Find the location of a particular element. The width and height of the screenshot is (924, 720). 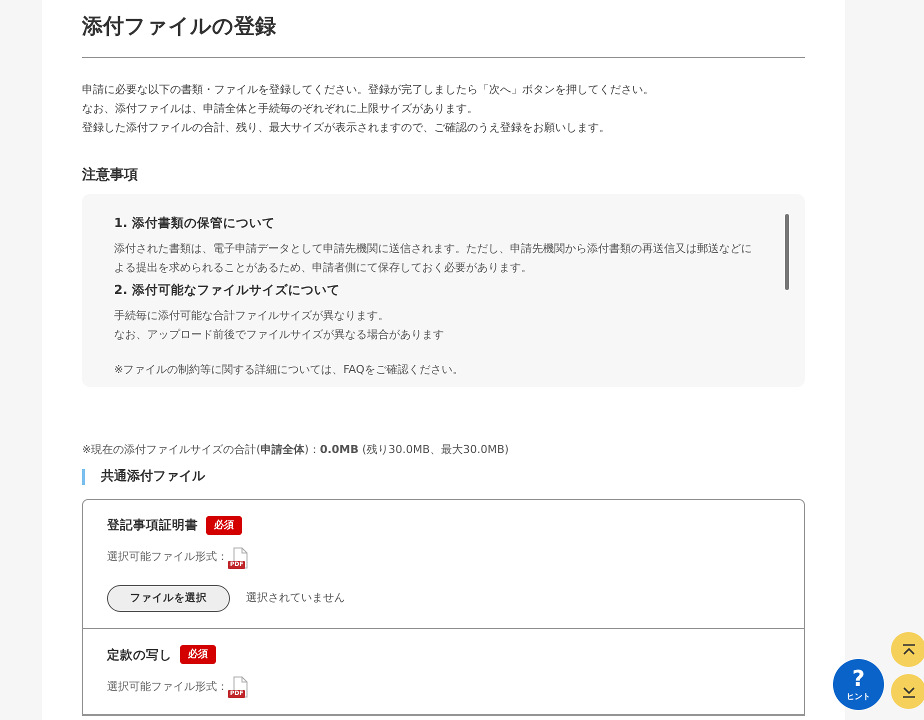

notice-heading: 注意事項 is located at coordinates (110, 176).